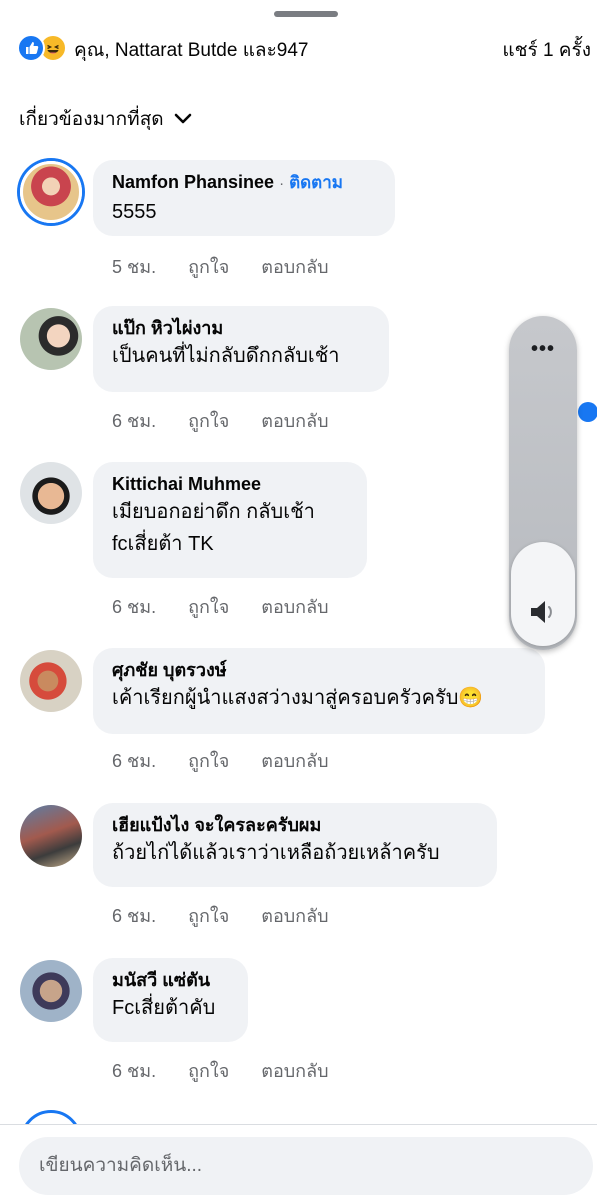  I want to click on comment-author: Namfon Phansinee, so click(193, 182).